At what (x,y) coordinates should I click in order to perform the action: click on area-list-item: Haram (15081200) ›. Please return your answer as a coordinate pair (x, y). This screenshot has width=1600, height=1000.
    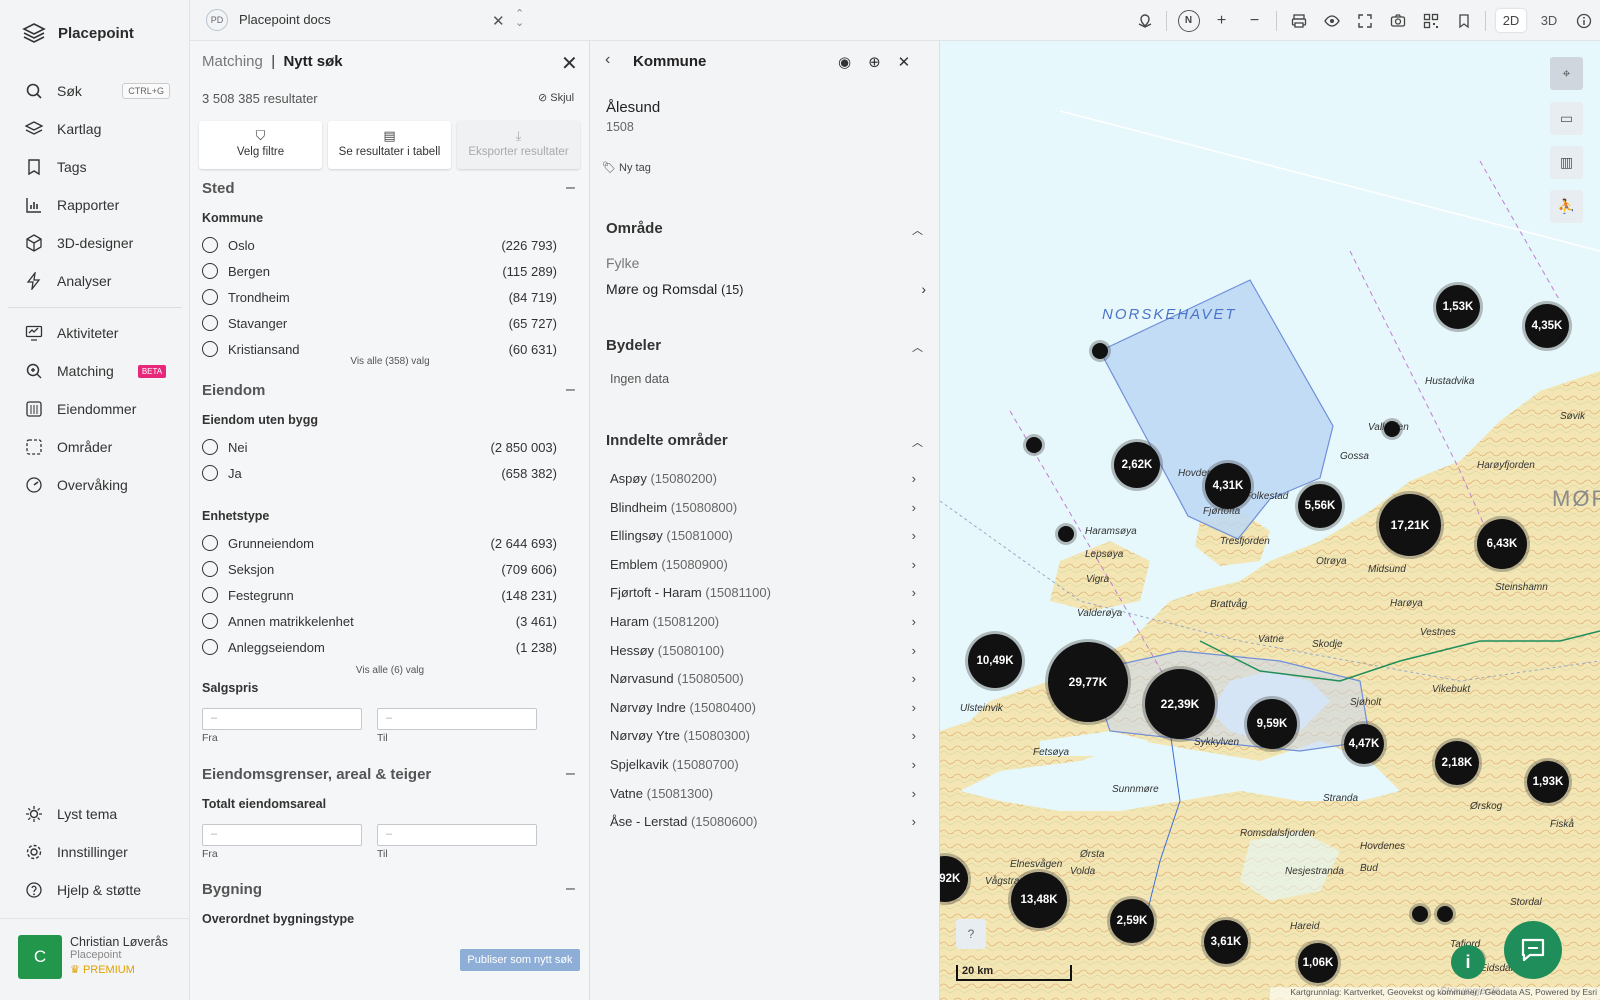
    Looking at the image, I should click on (763, 621).